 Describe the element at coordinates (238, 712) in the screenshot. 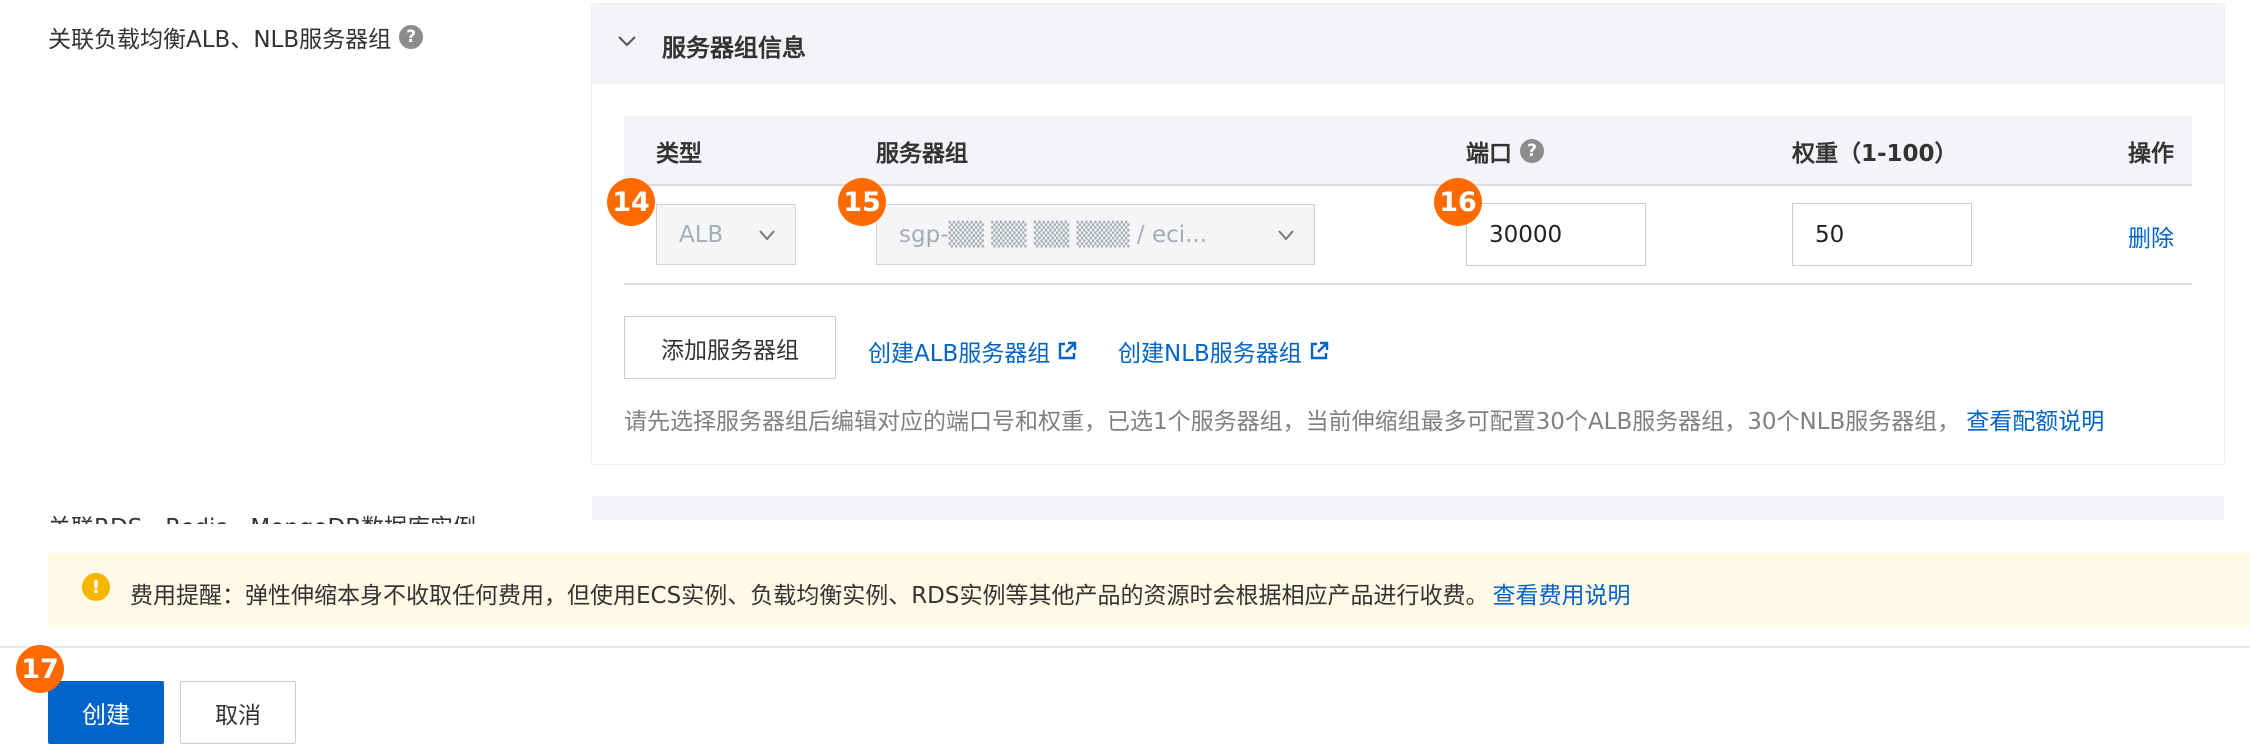

I see `cancel-button: 取消` at that location.